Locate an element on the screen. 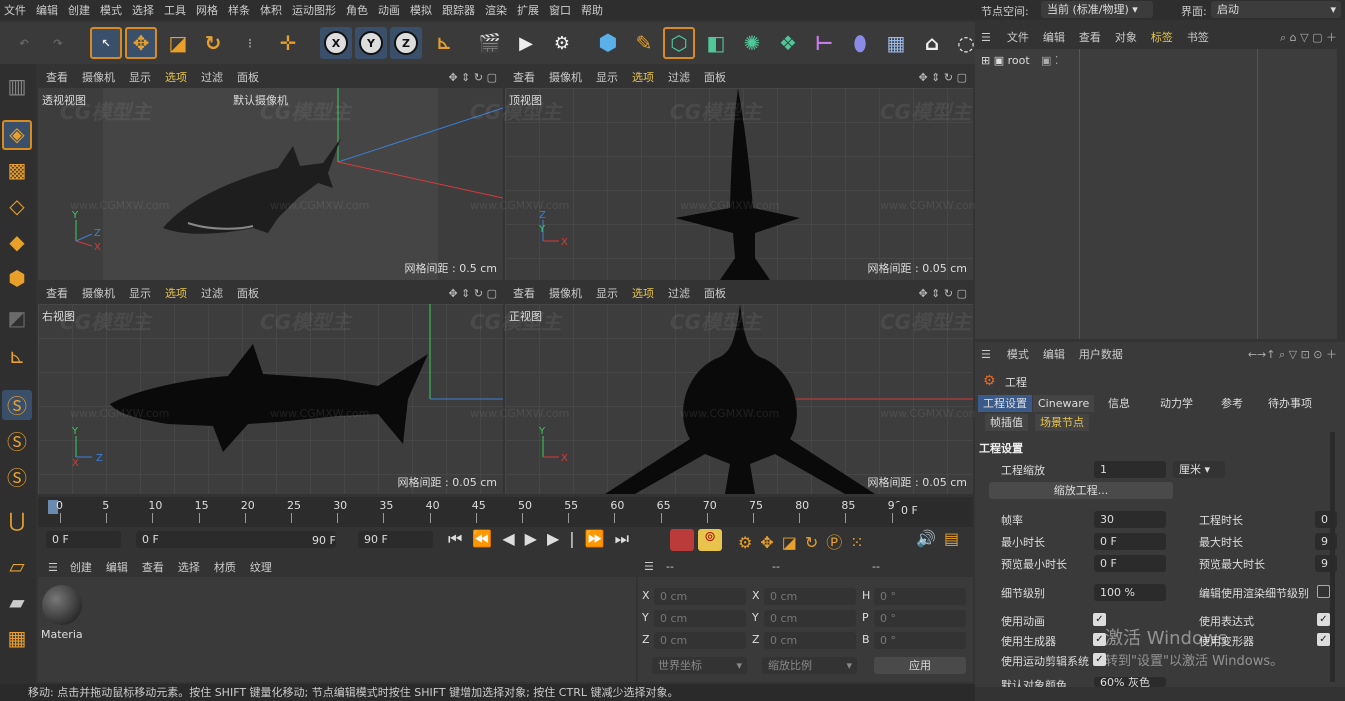  current-frame-field: 0 F is located at coordinates (931, 510).